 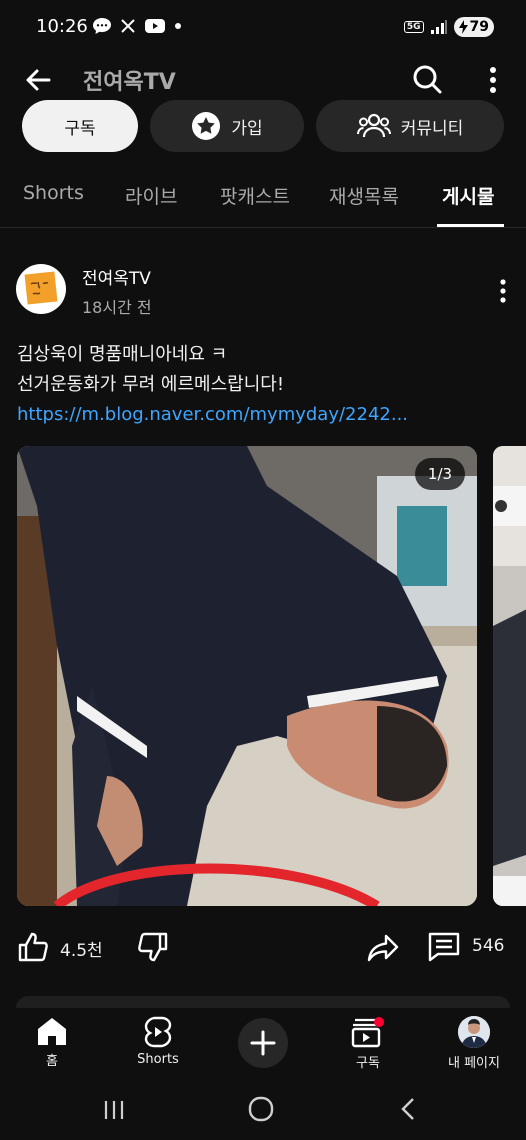 What do you see at coordinates (116, 276) in the screenshot?
I see `post-author: 전여옥TV` at bounding box center [116, 276].